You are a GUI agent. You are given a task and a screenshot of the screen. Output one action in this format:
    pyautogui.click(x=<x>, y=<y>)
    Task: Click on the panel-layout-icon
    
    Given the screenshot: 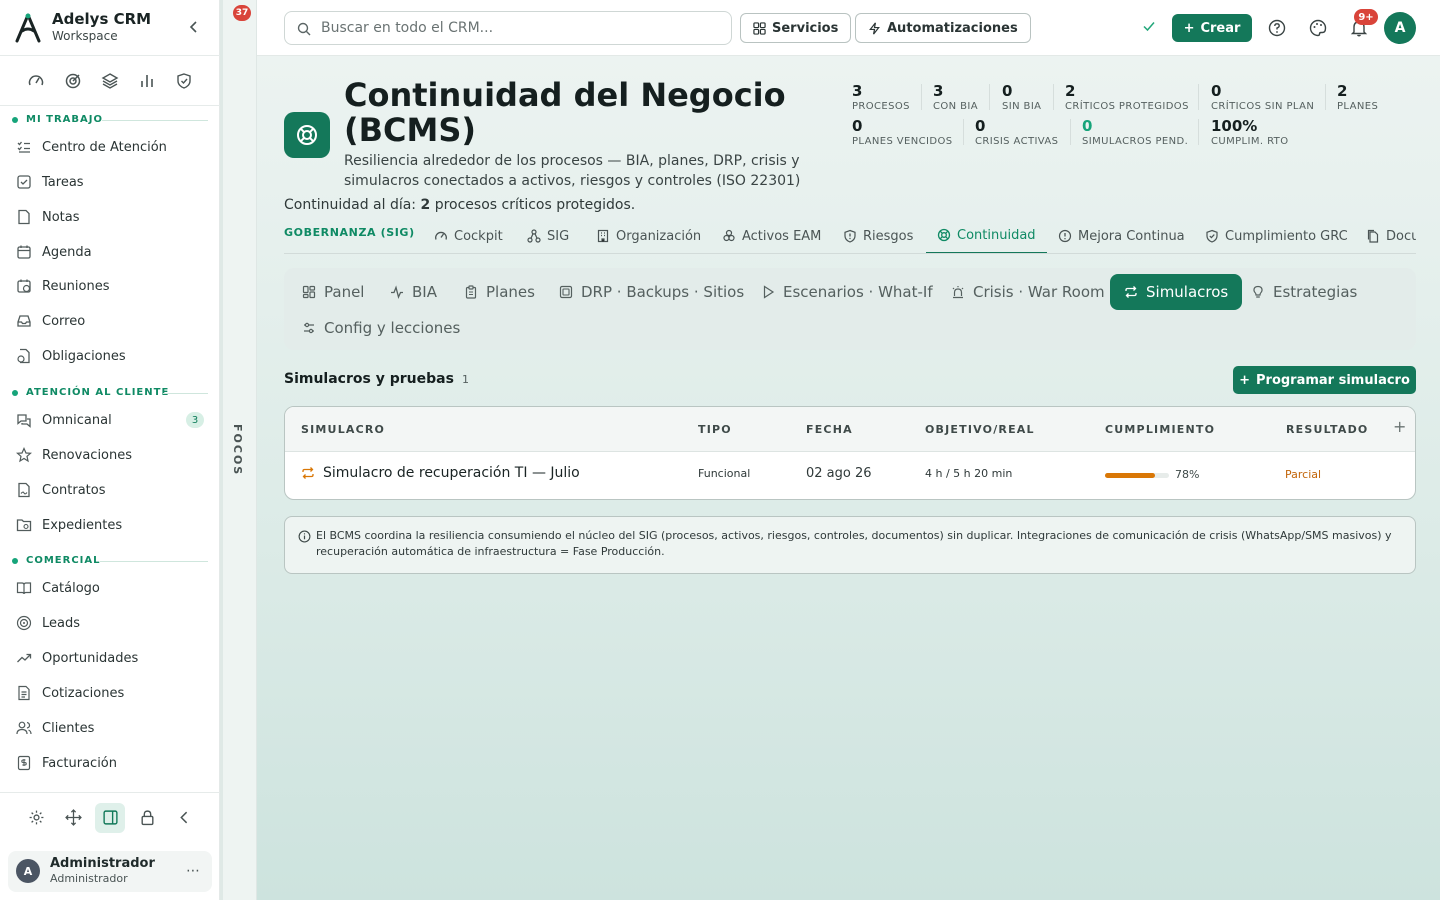 What is the action you would take?
    pyautogui.click(x=110, y=817)
    